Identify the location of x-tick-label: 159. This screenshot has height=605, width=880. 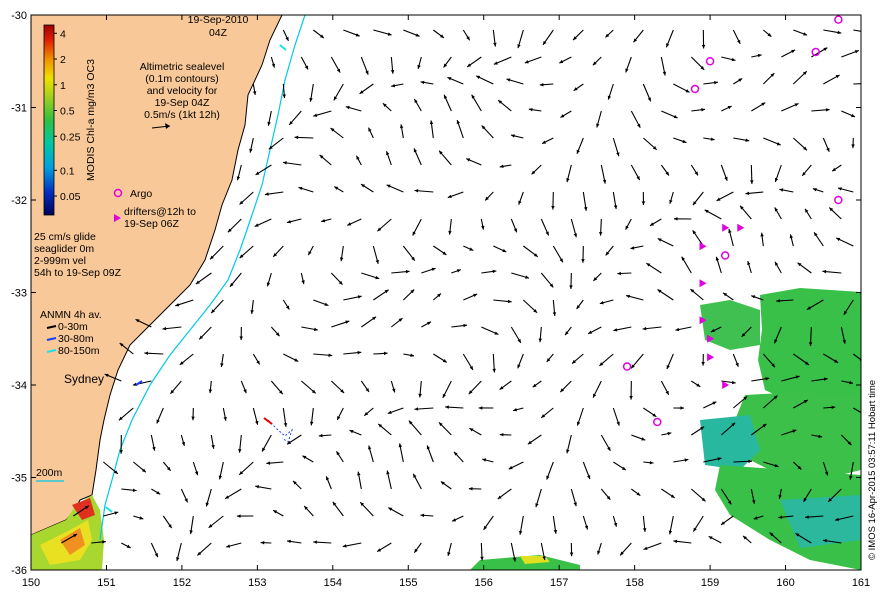
(710, 583).